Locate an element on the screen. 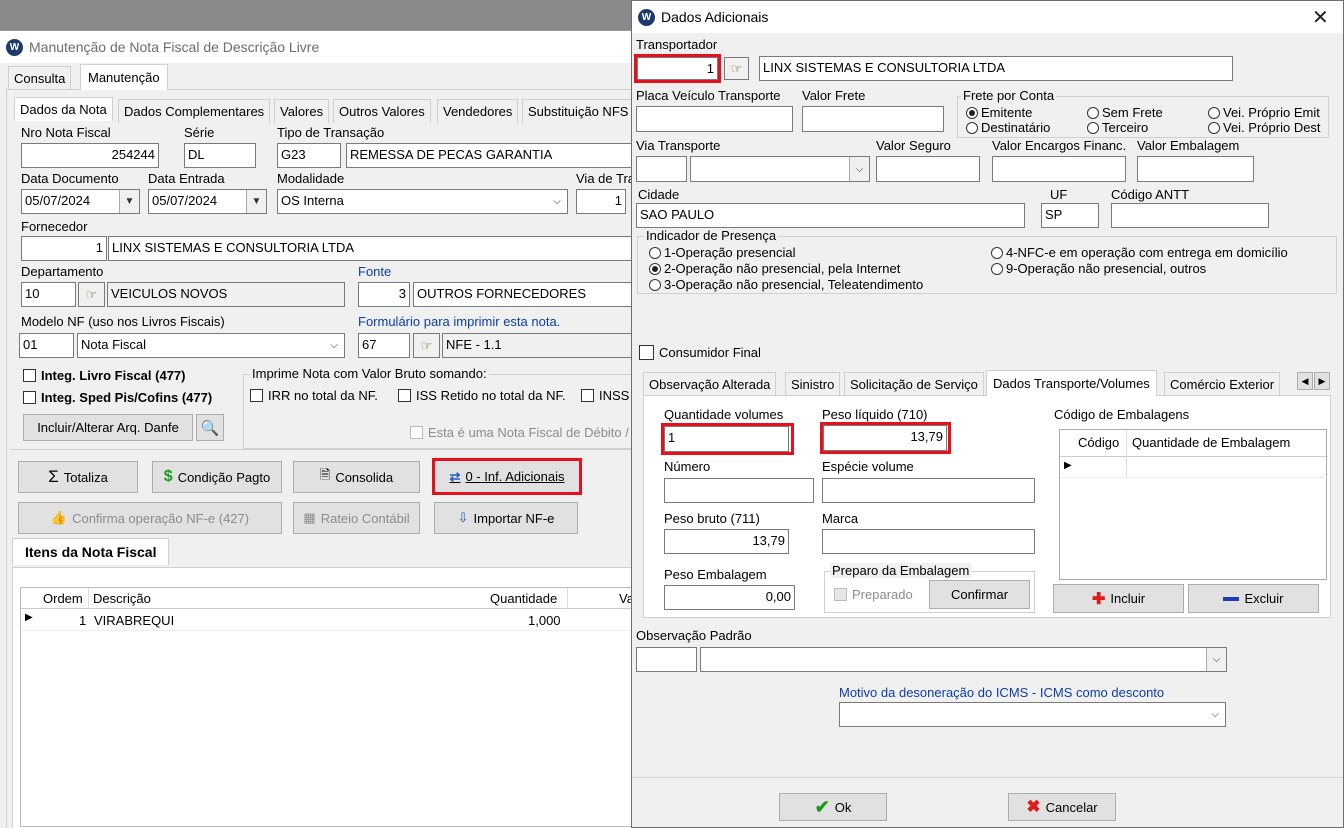  presenca-9-radio: 9-Operação não presencial, outros is located at coordinates (1098, 268).